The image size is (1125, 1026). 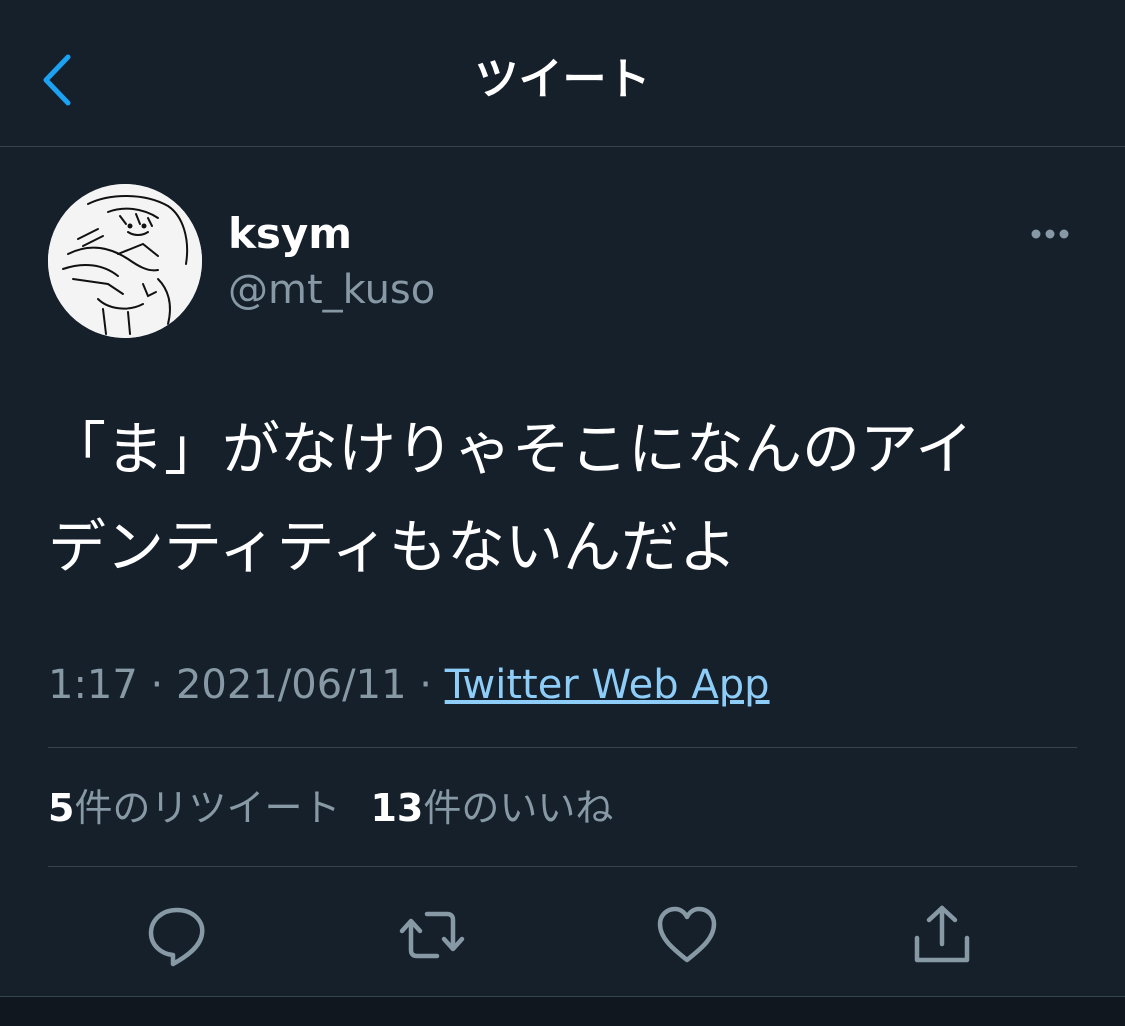 I want to click on like-stat: 13件のいいね, so click(x=491, y=808).